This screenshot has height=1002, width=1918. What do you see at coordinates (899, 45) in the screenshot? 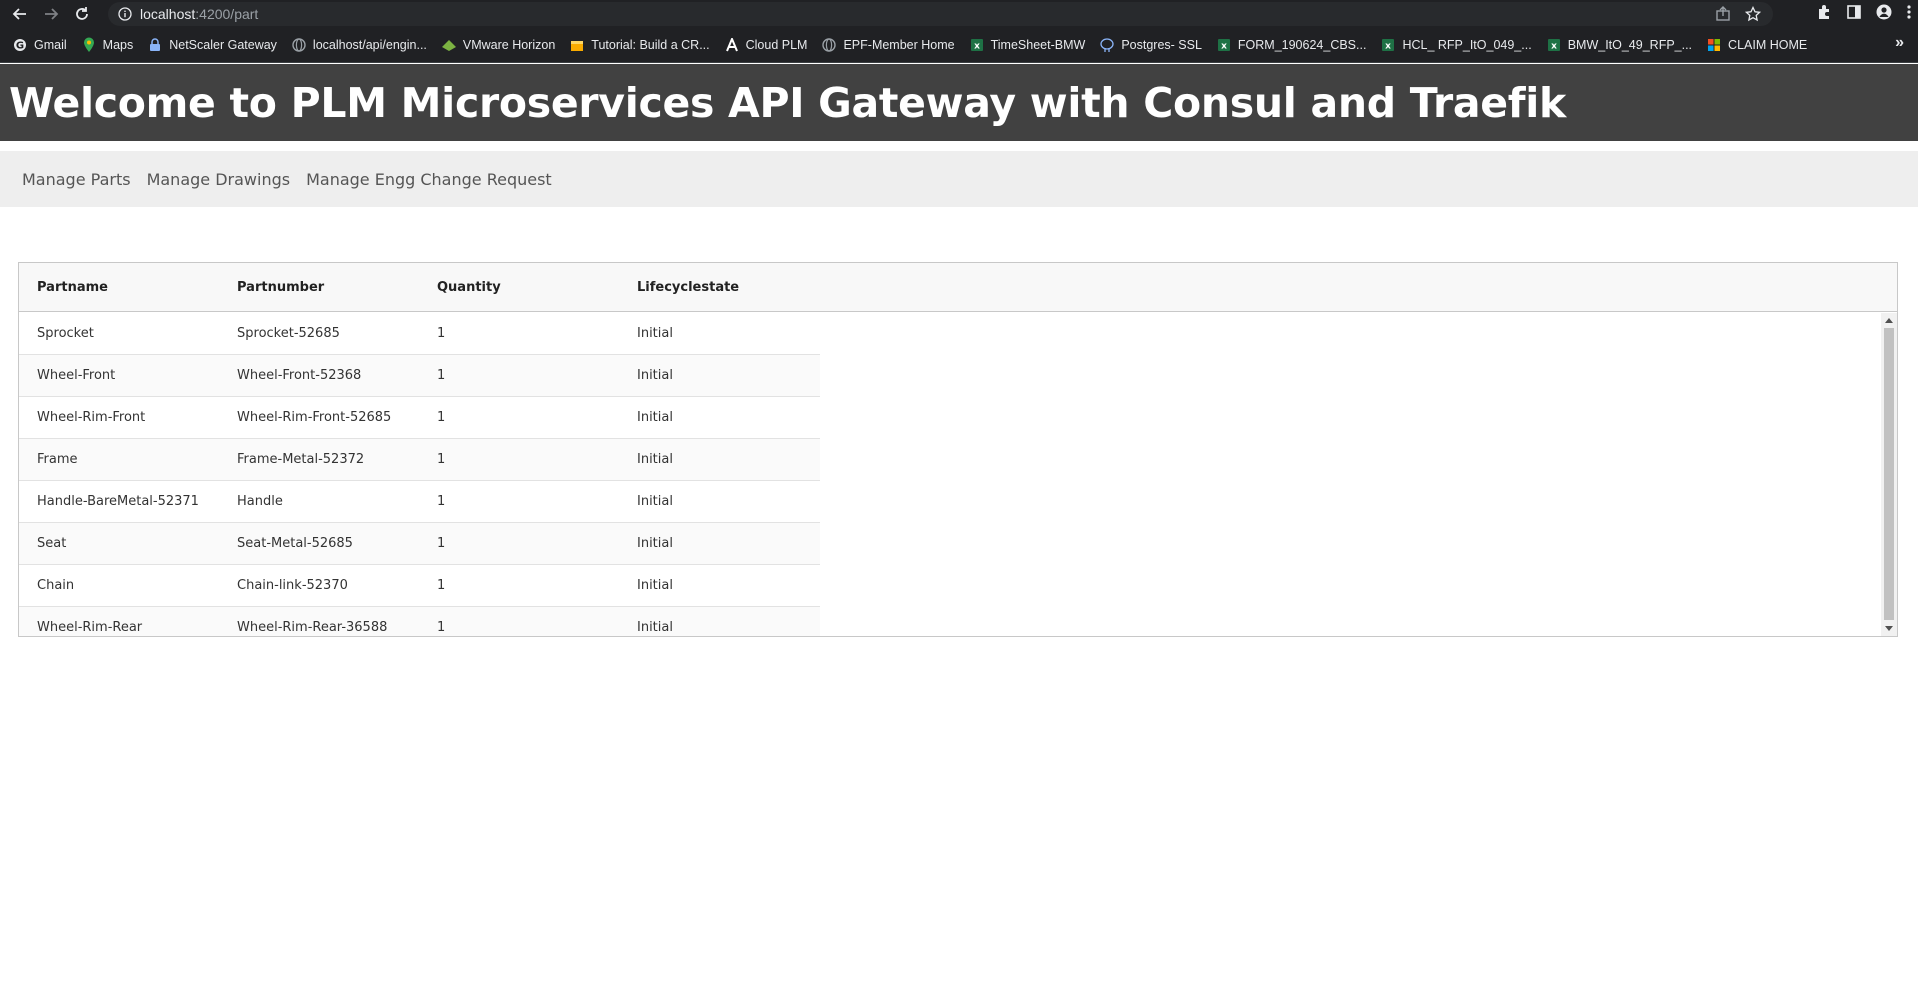
I see `bookmark-label: EPF-Member Home` at bounding box center [899, 45].